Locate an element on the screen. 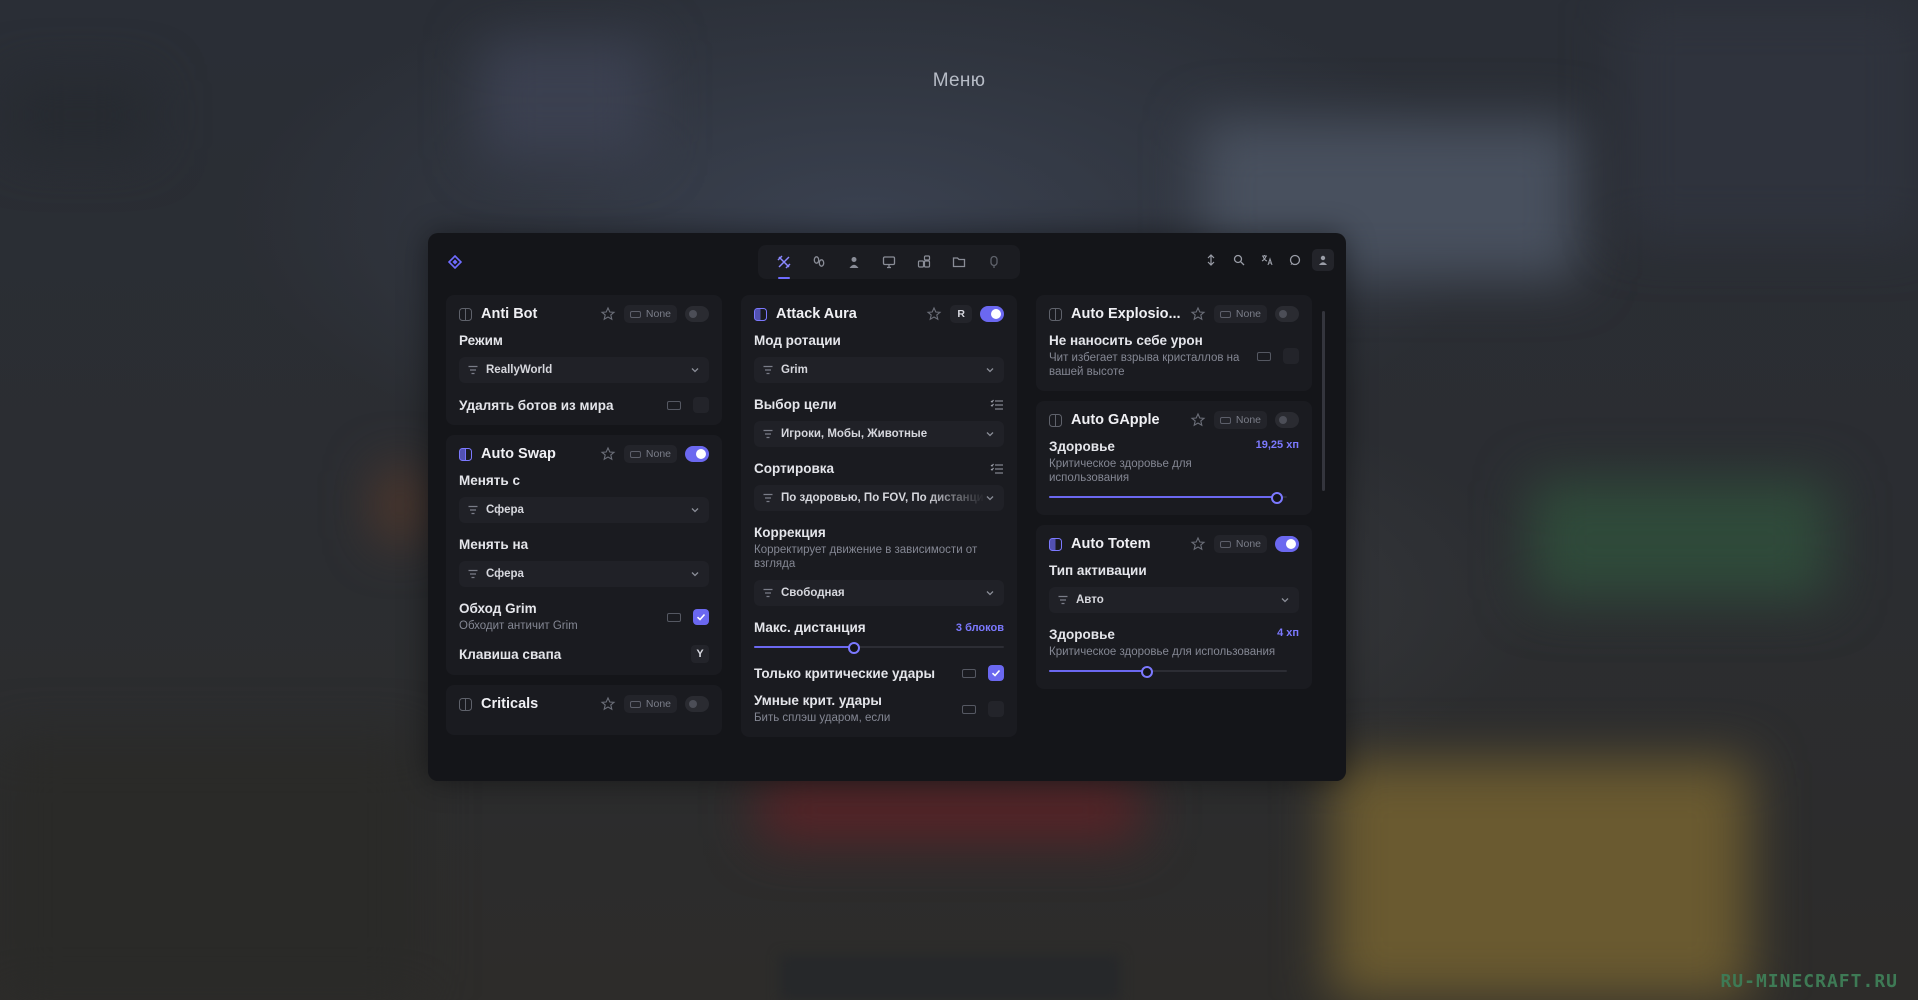 The height and width of the screenshot is (1000, 1918). setting-description: Критическое здоровье для использования is located at coordinates (1120, 471).